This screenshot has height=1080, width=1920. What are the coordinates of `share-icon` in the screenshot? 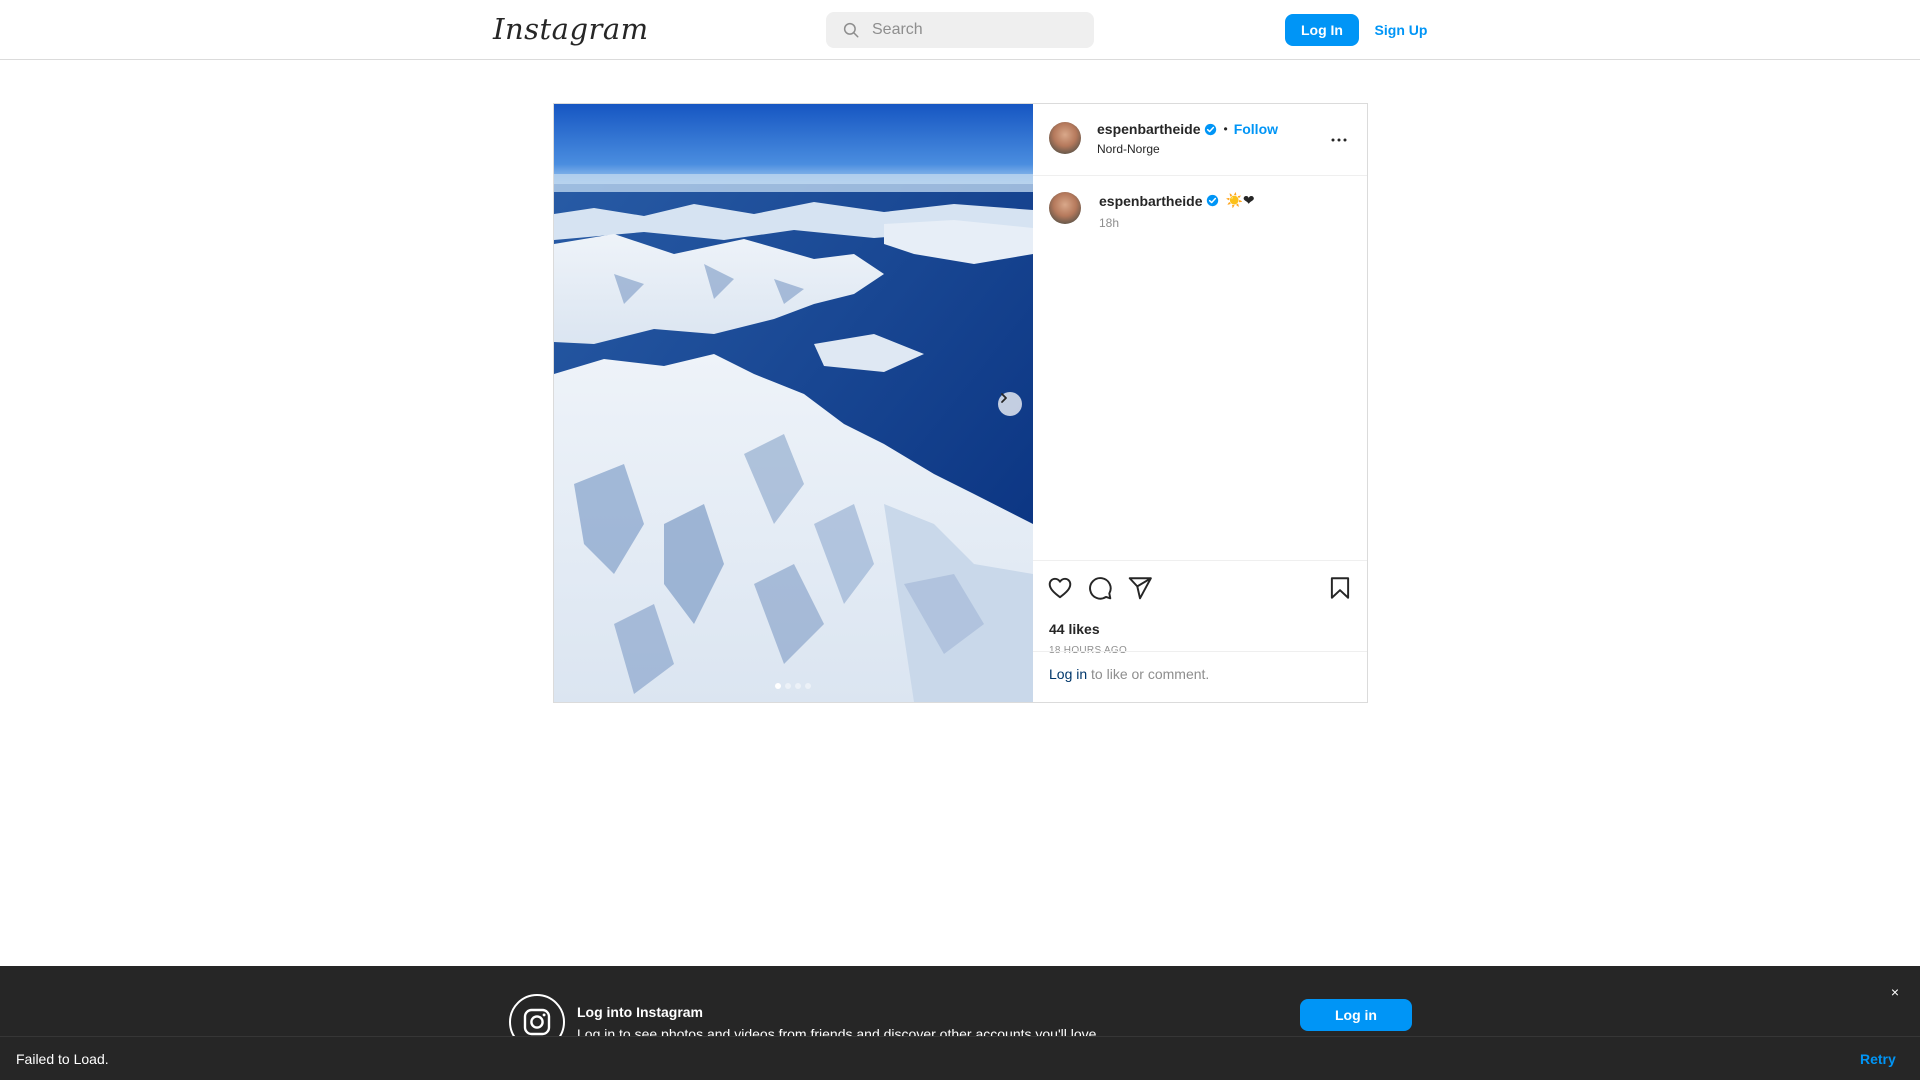 It's located at (1140, 588).